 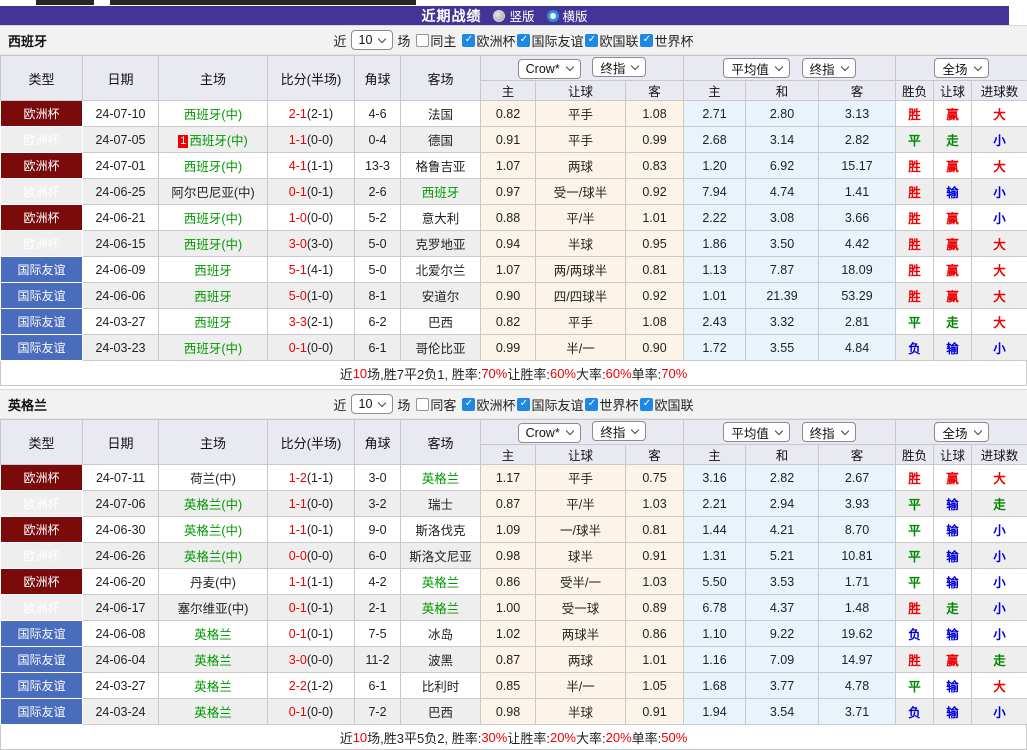 What do you see at coordinates (320, 608) in the screenshot?
I see `half-time-score: (0-1)` at bounding box center [320, 608].